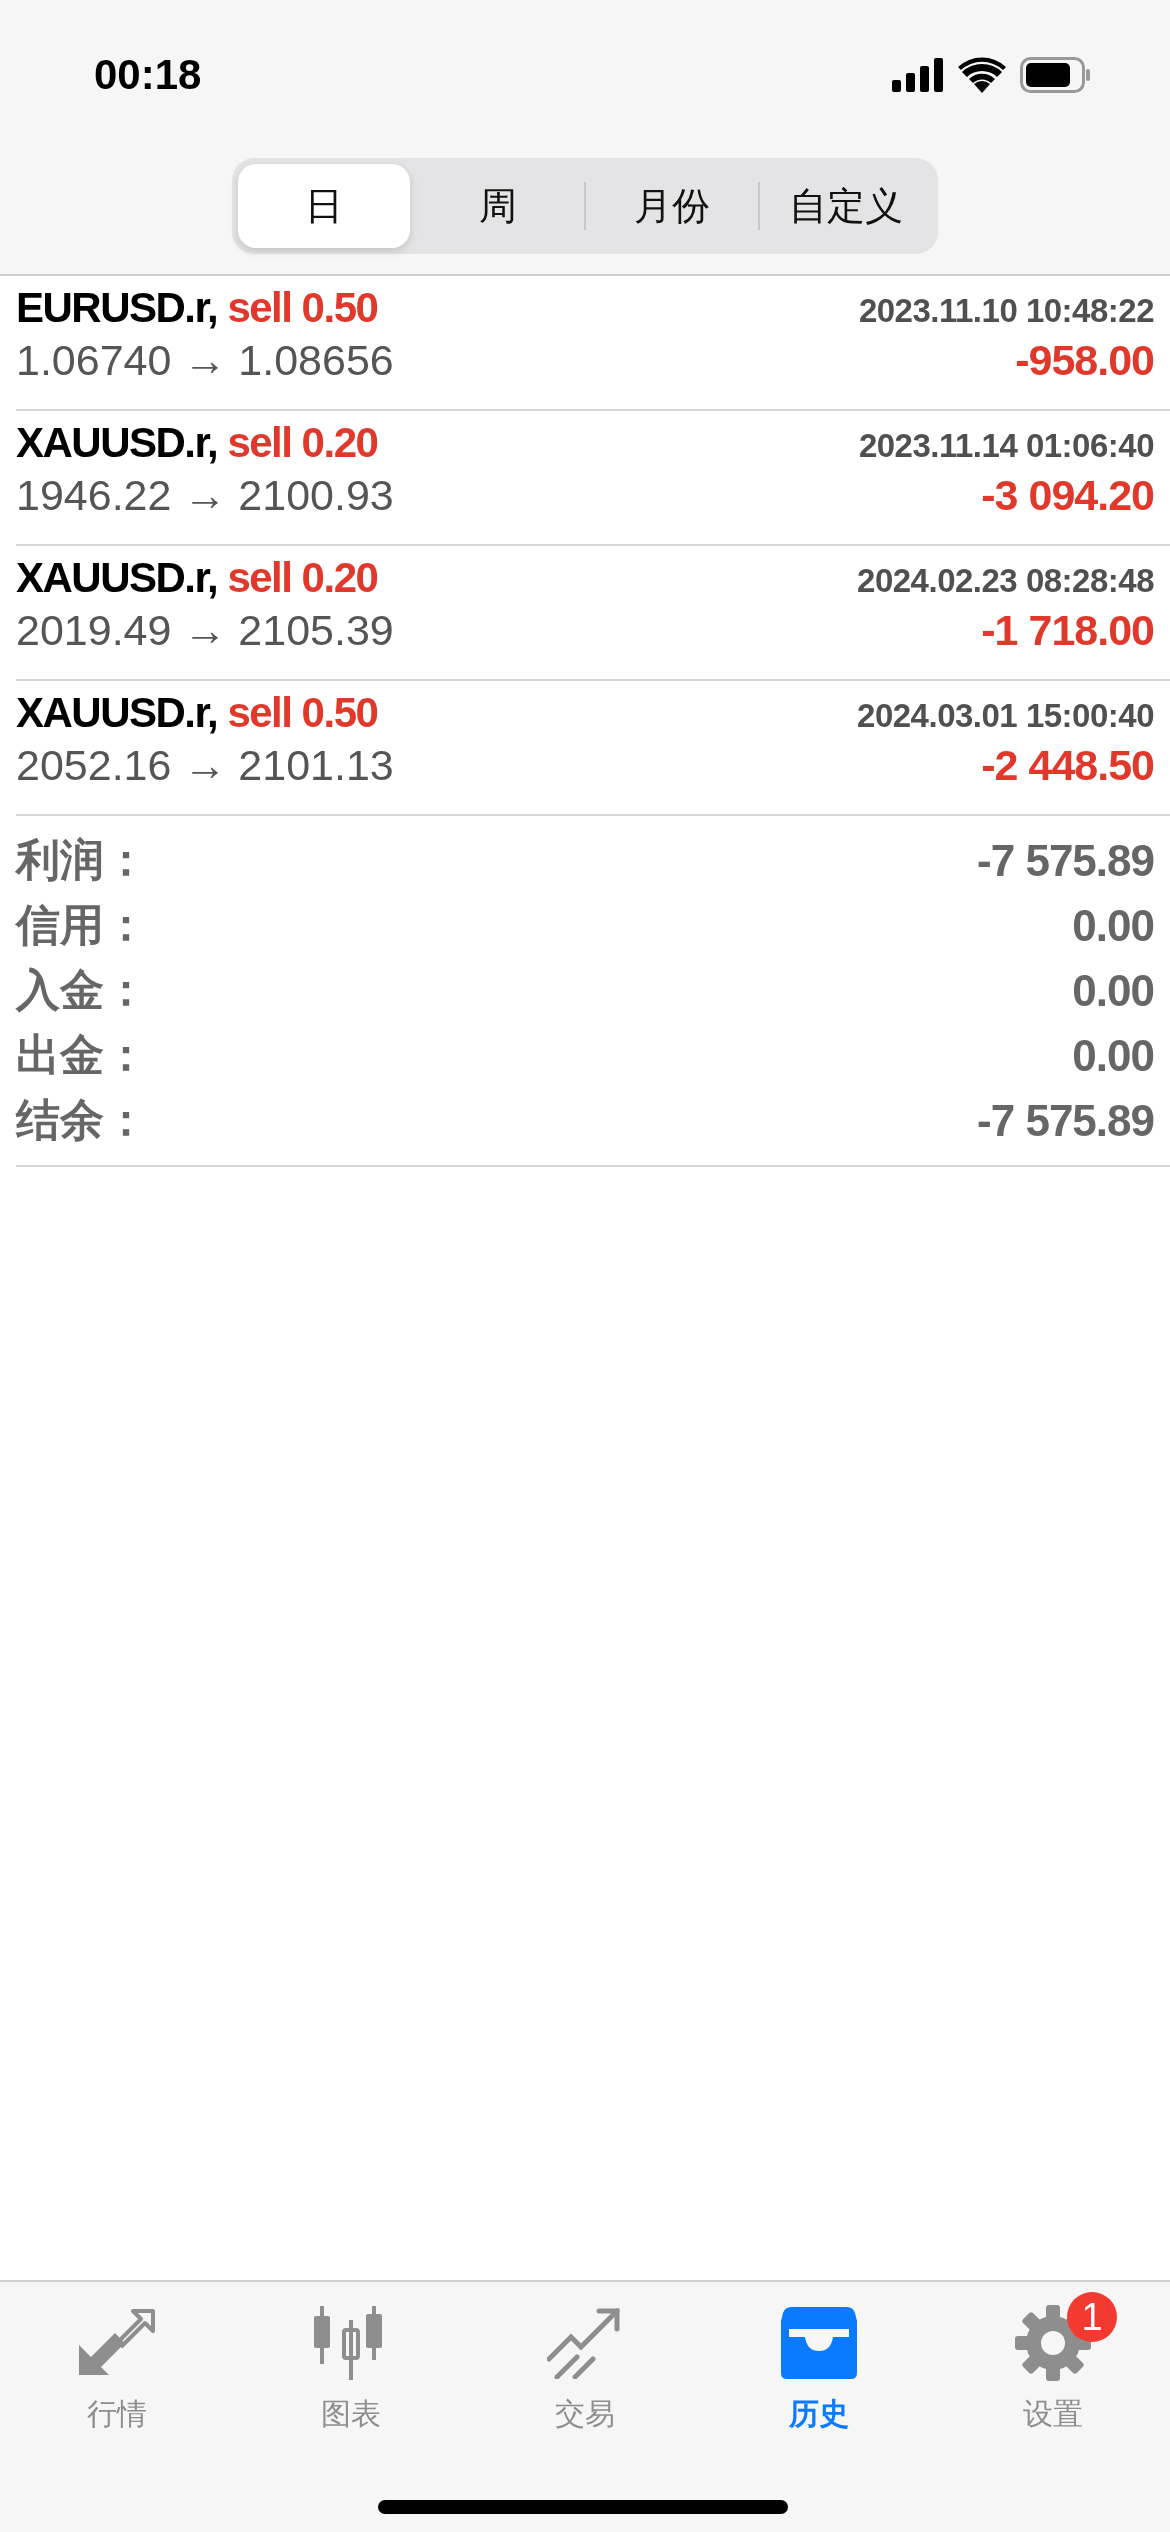 This screenshot has width=1170, height=2532. What do you see at coordinates (1067, 630) in the screenshot?
I see `trade-profit: -1 718.00` at bounding box center [1067, 630].